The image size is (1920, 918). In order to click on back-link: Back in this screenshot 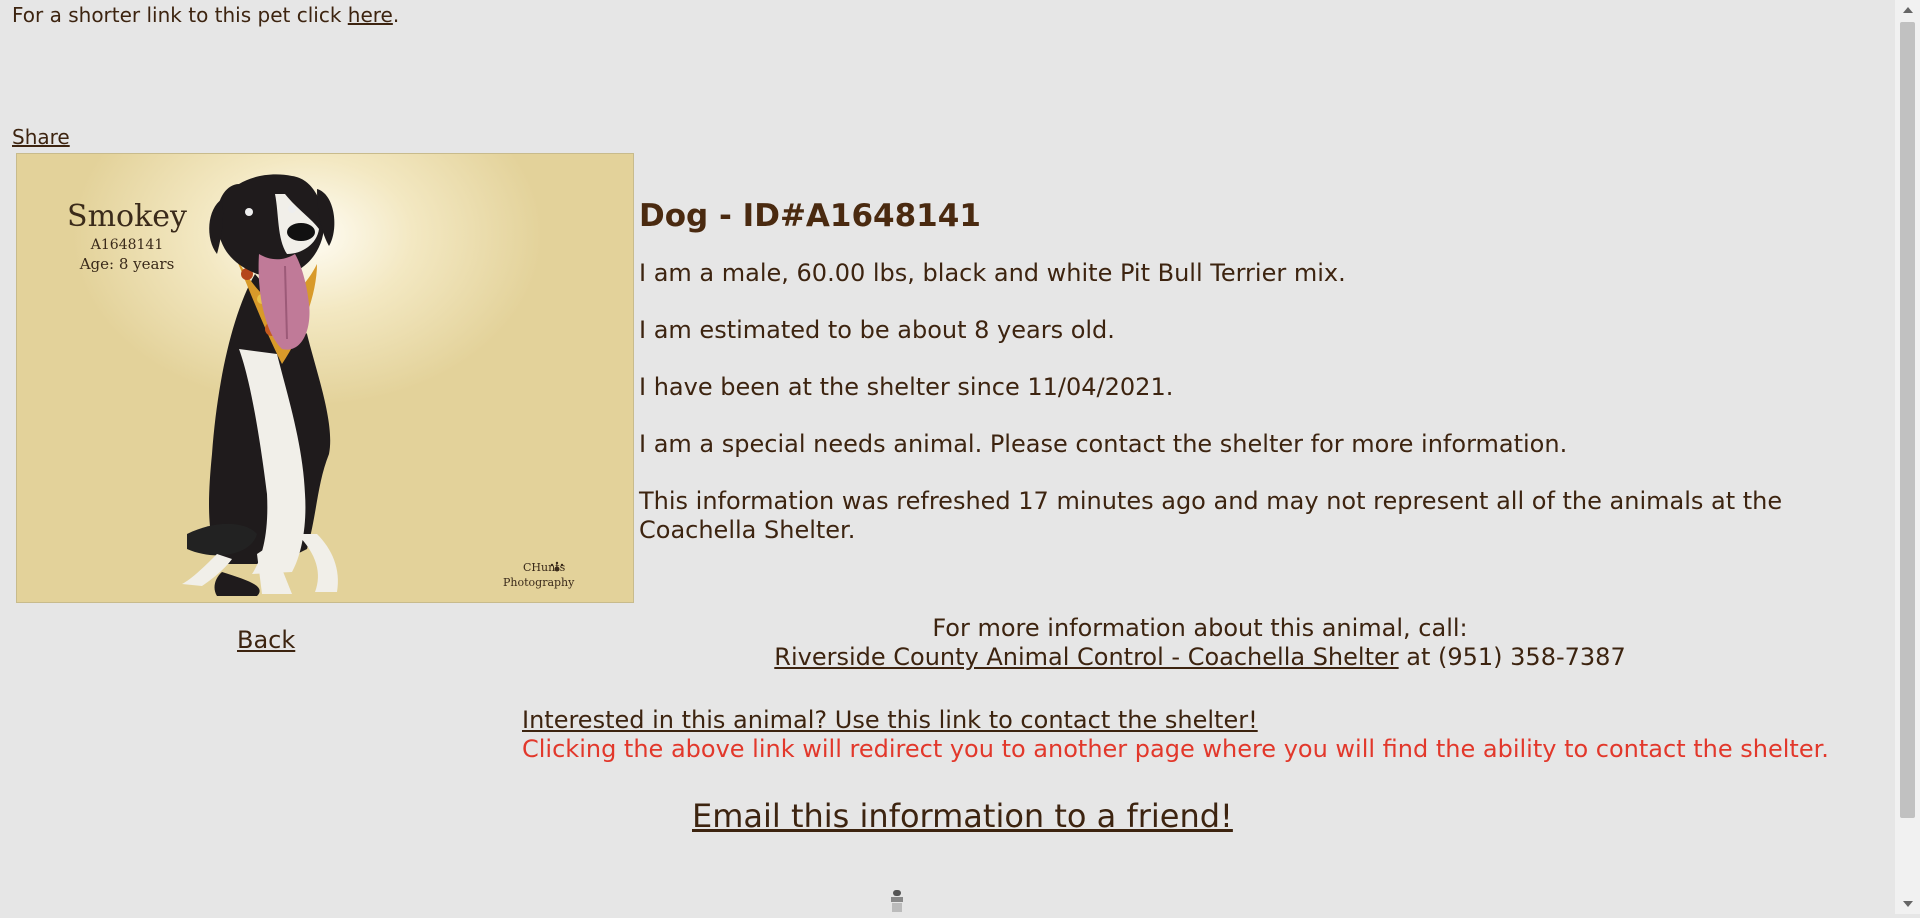, I will do `click(266, 640)`.